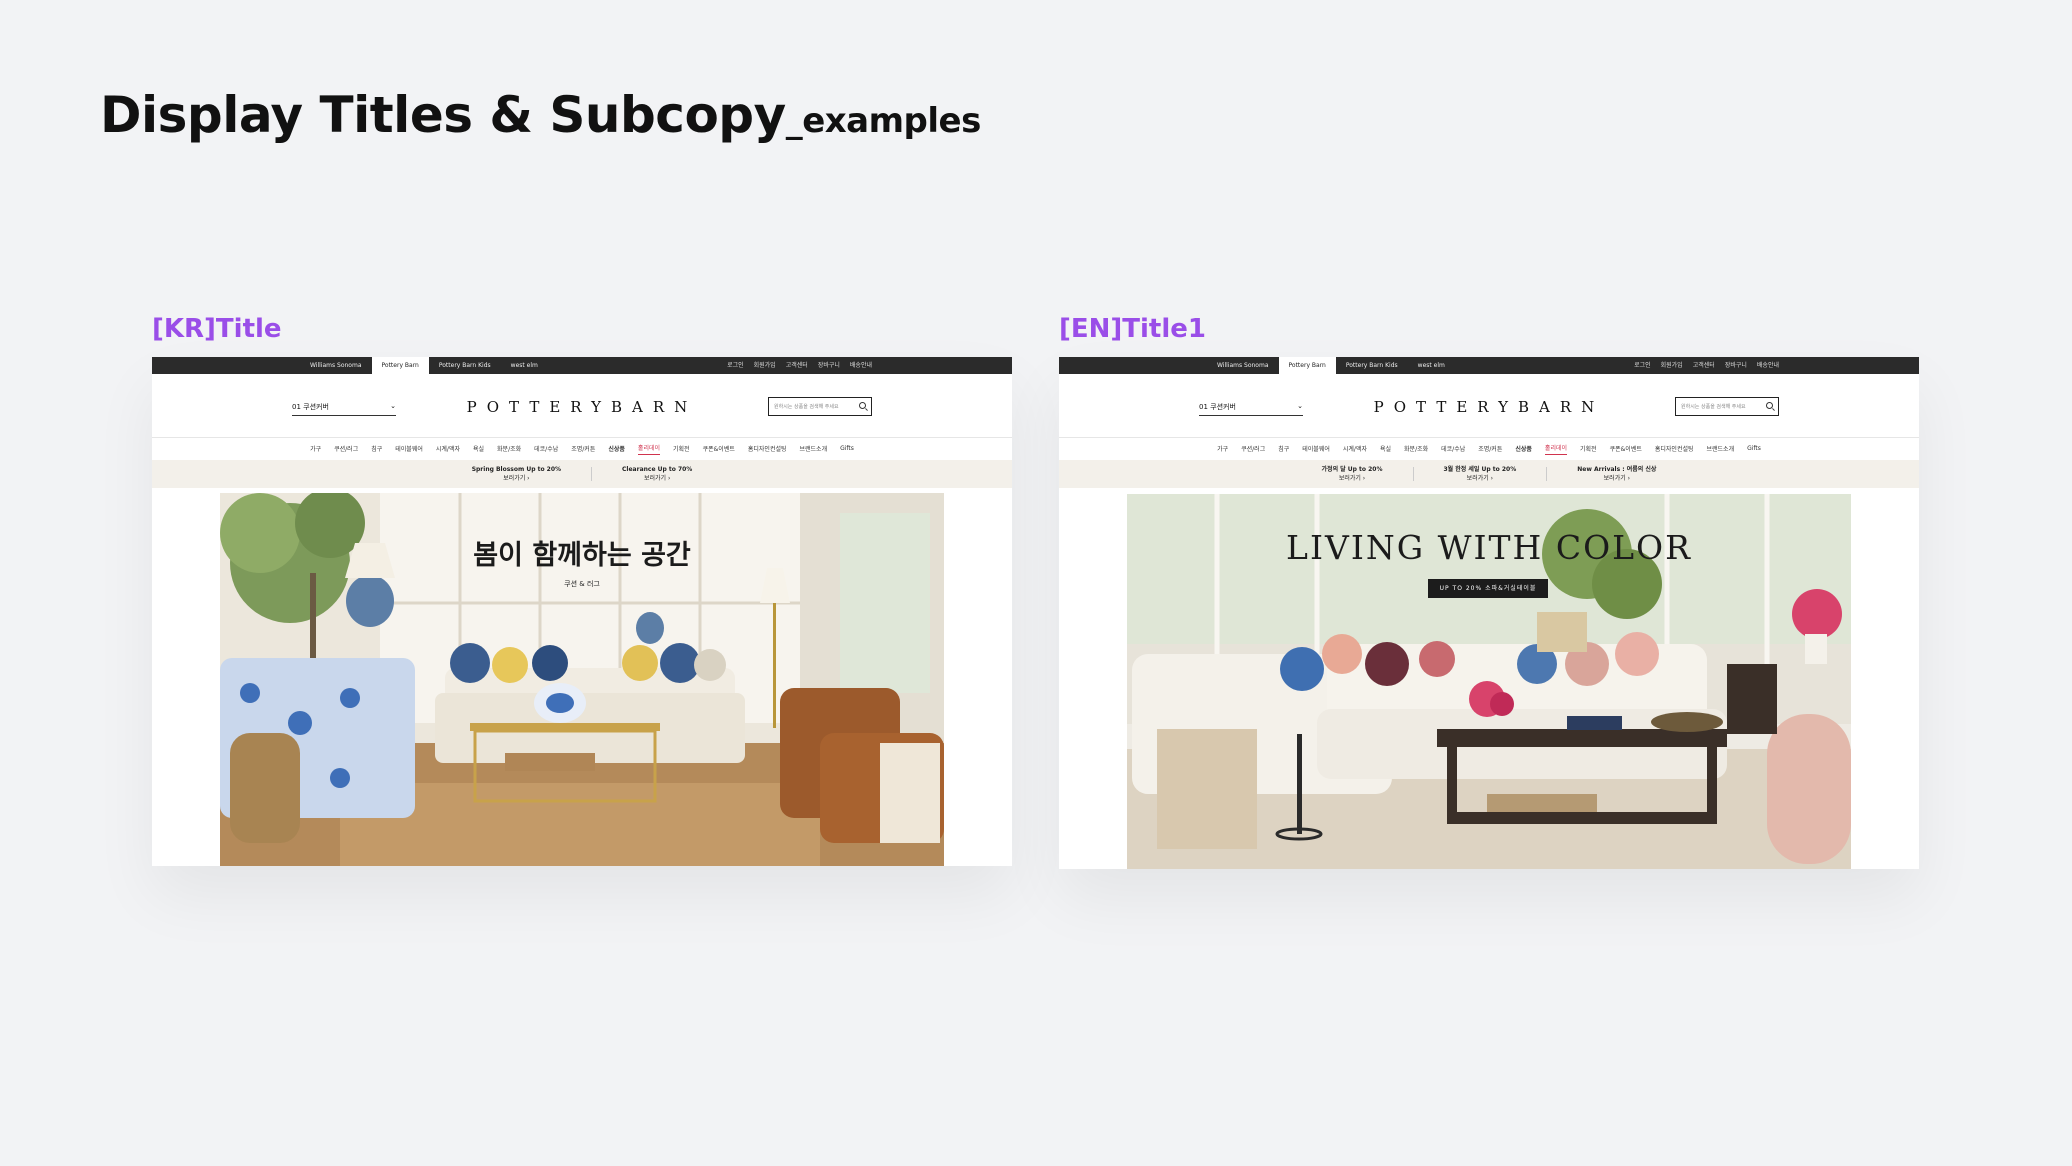 This screenshot has height=1166, width=2072. I want to click on promo-title: New Arrivals : 여름의 신상, so click(1617, 469).